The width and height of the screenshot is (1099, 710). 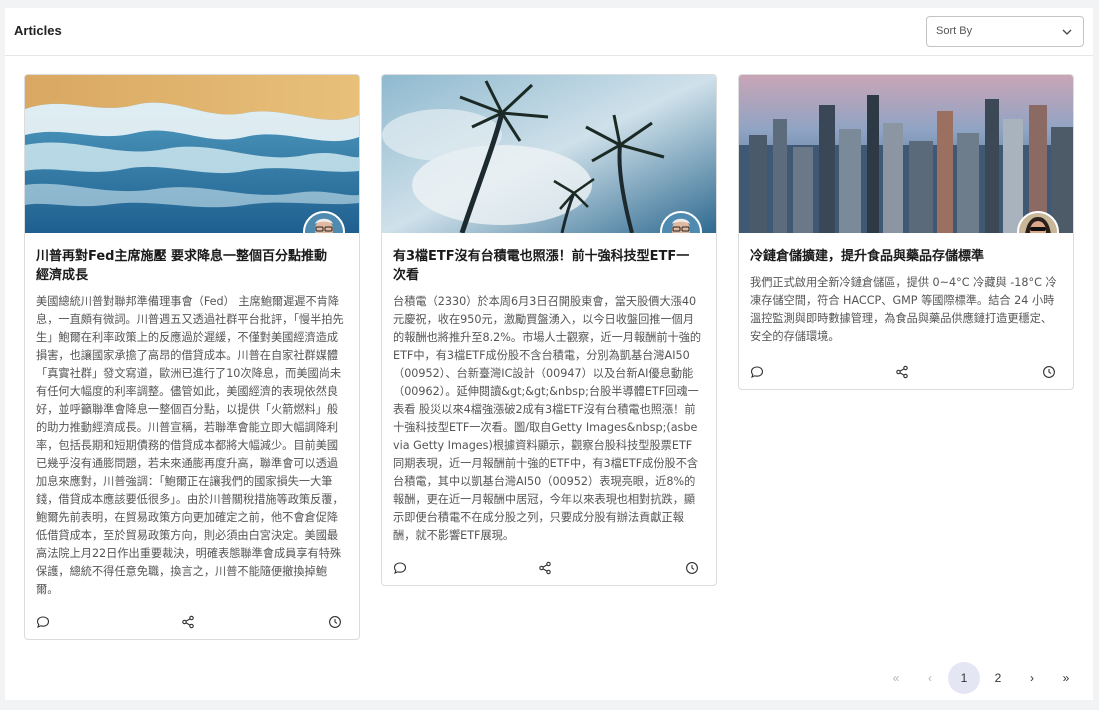 What do you see at coordinates (954, 31) in the screenshot?
I see `sort-select-label: Sort By` at bounding box center [954, 31].